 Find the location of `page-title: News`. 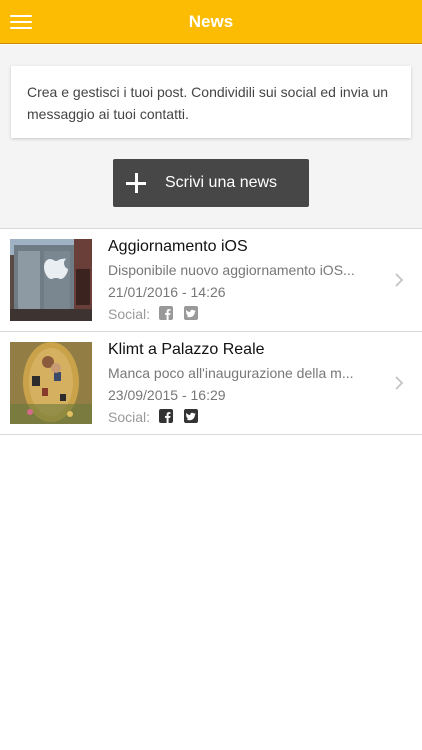

page-title: News is located at coordinates (211, 21).